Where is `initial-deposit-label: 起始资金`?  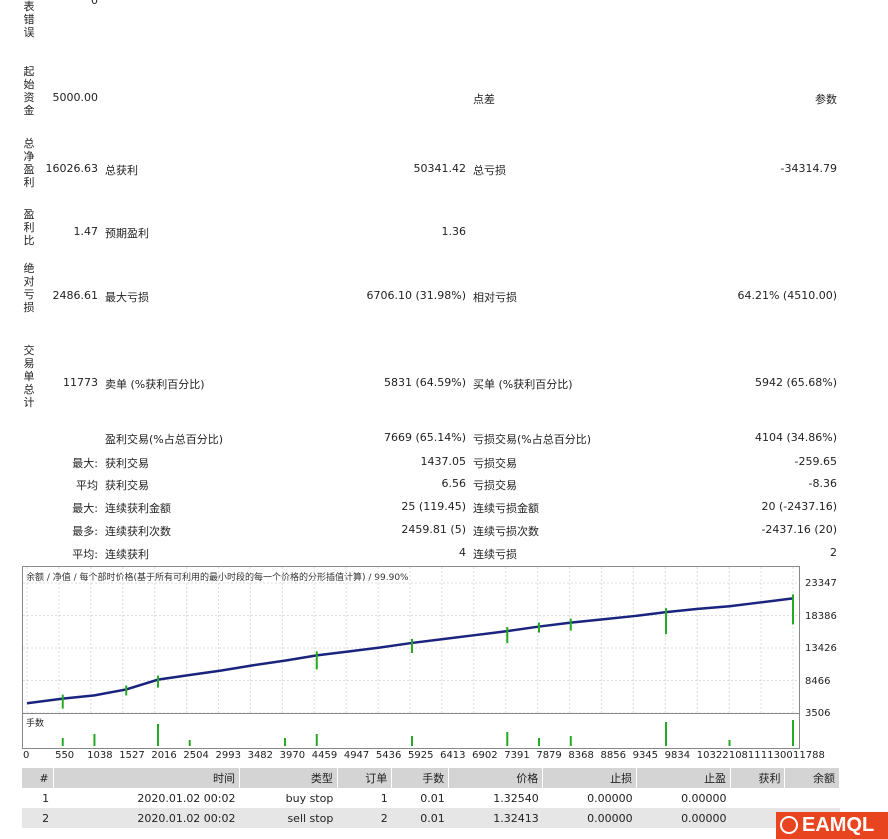
initial-deposit-label: 起始资金 is located at coordinates (29, 91).